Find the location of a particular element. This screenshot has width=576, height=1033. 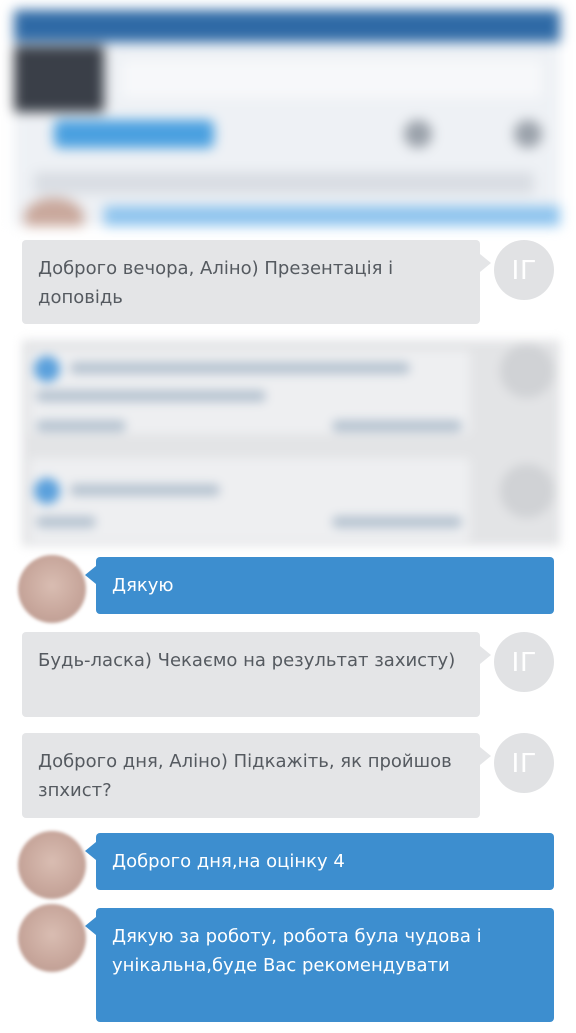

blurred-logo is located at coordinates (134, 134).